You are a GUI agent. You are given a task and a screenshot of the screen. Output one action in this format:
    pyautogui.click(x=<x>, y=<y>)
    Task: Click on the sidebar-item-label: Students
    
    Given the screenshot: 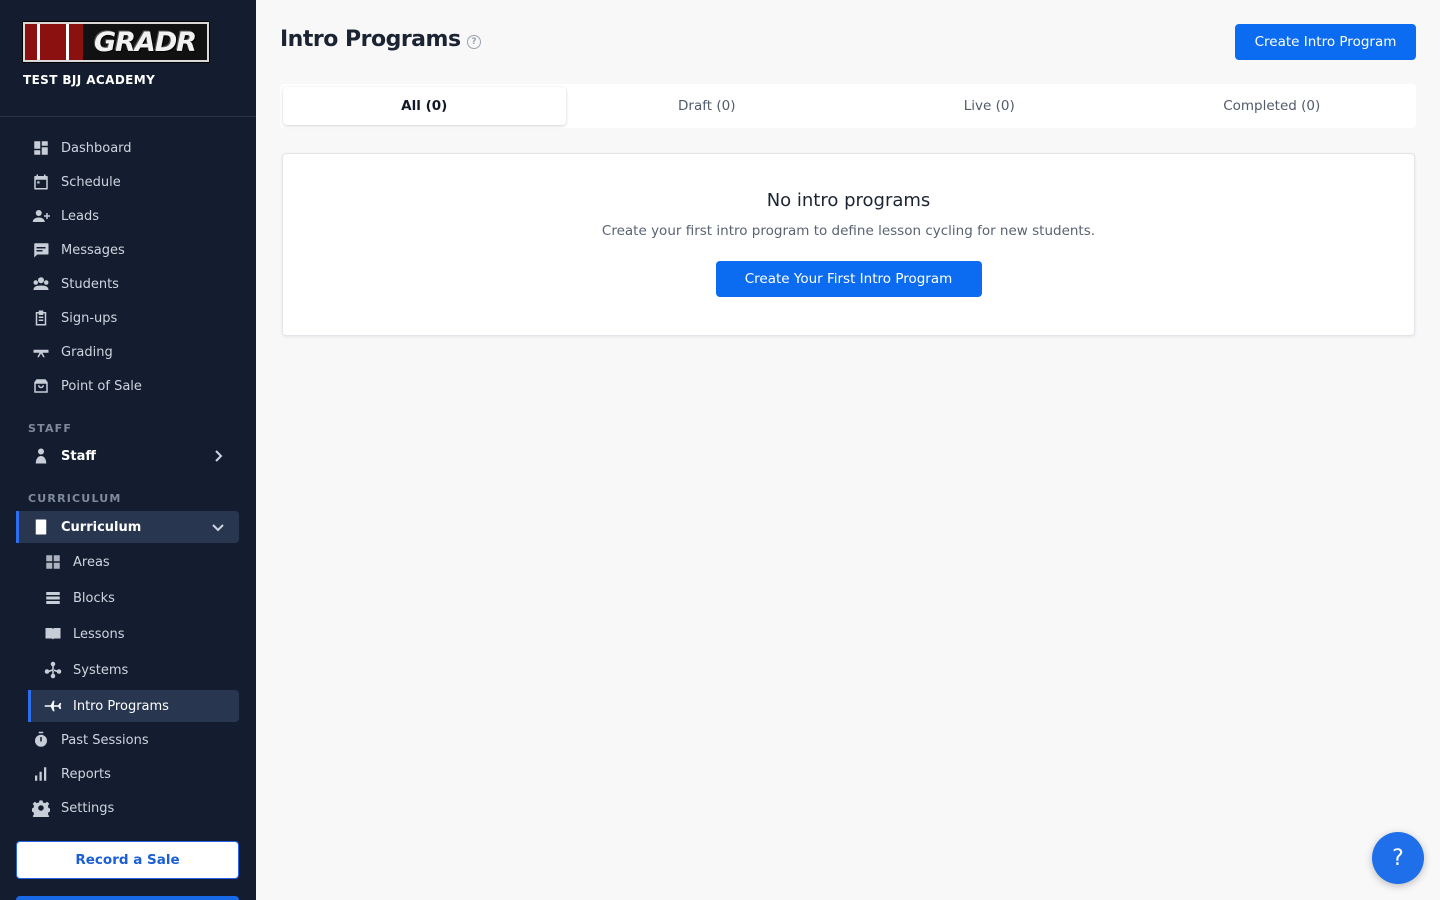 What is the action you would take?
    pyautogui.click(x=90, y=284)
    